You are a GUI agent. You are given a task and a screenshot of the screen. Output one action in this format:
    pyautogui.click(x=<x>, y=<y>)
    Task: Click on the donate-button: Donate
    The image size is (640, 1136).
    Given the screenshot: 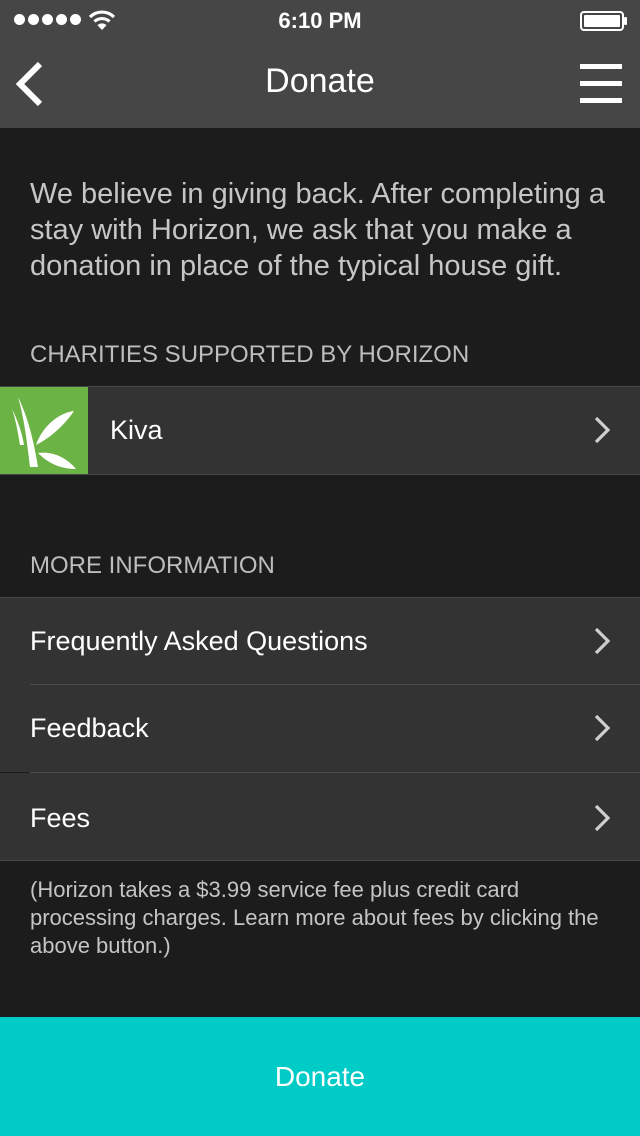 What is the action you would take?
    pyautogui.click(x=320, y=1076)
    